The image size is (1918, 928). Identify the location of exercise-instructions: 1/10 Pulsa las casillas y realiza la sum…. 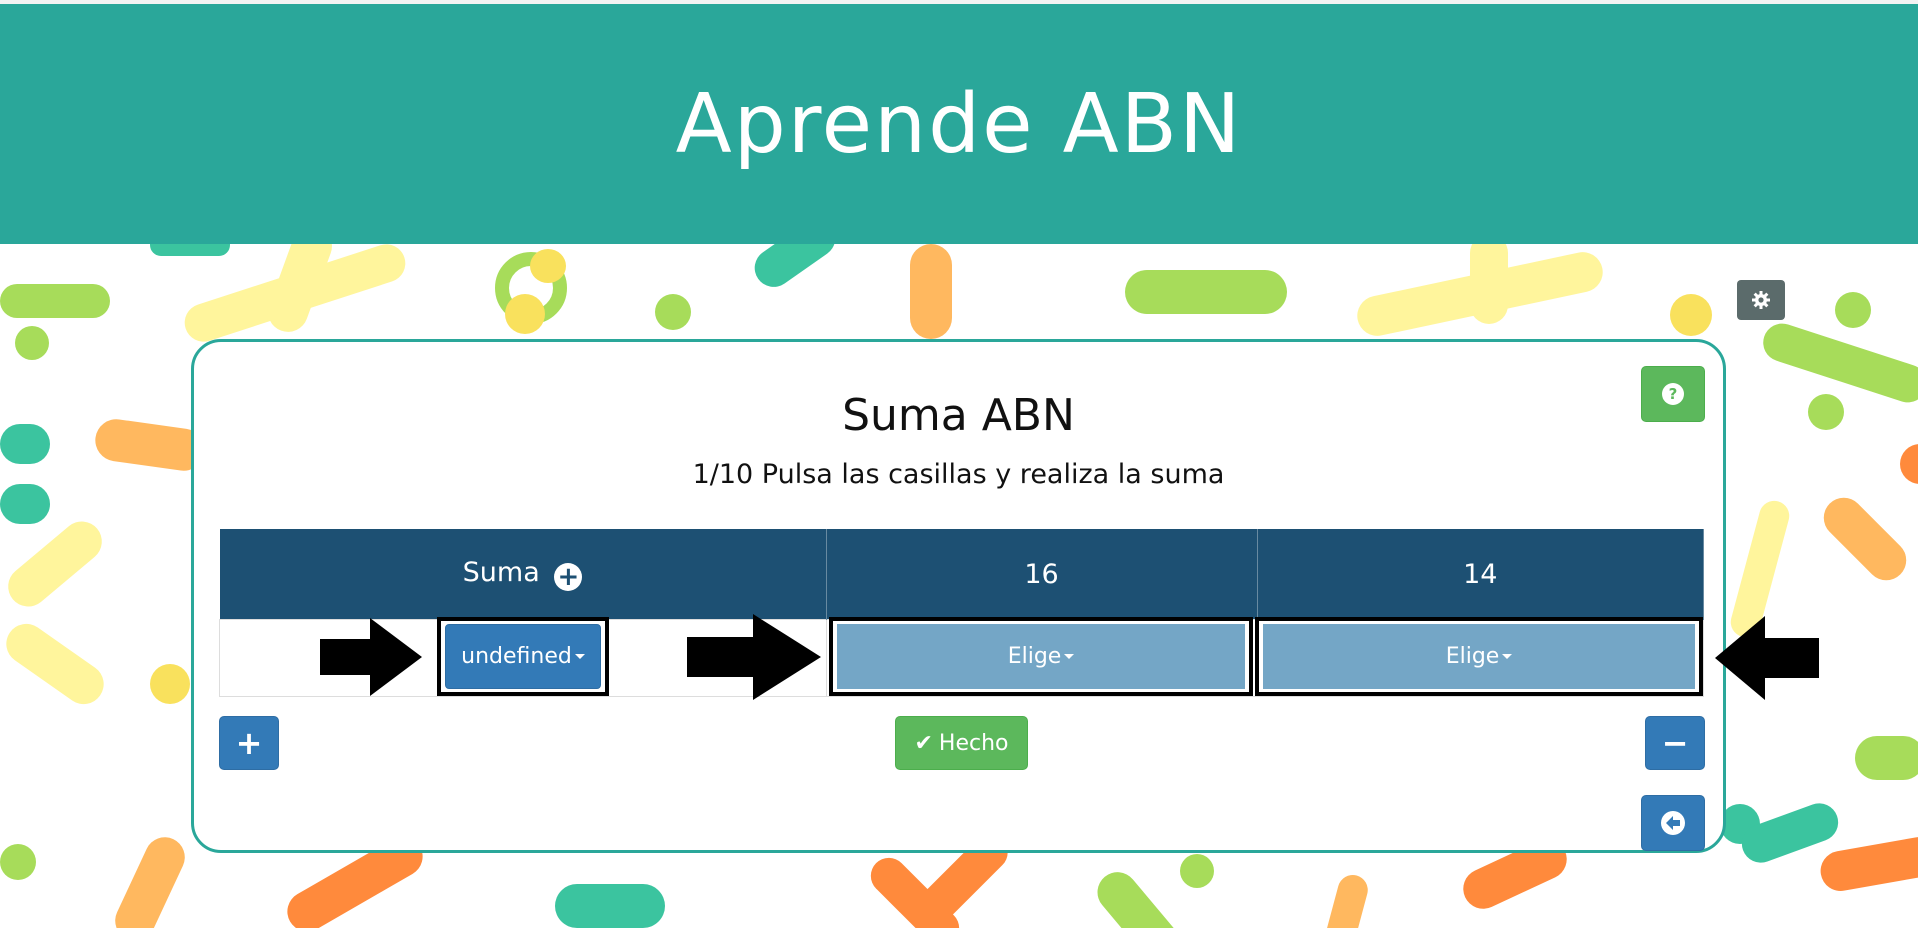
(958, 474).